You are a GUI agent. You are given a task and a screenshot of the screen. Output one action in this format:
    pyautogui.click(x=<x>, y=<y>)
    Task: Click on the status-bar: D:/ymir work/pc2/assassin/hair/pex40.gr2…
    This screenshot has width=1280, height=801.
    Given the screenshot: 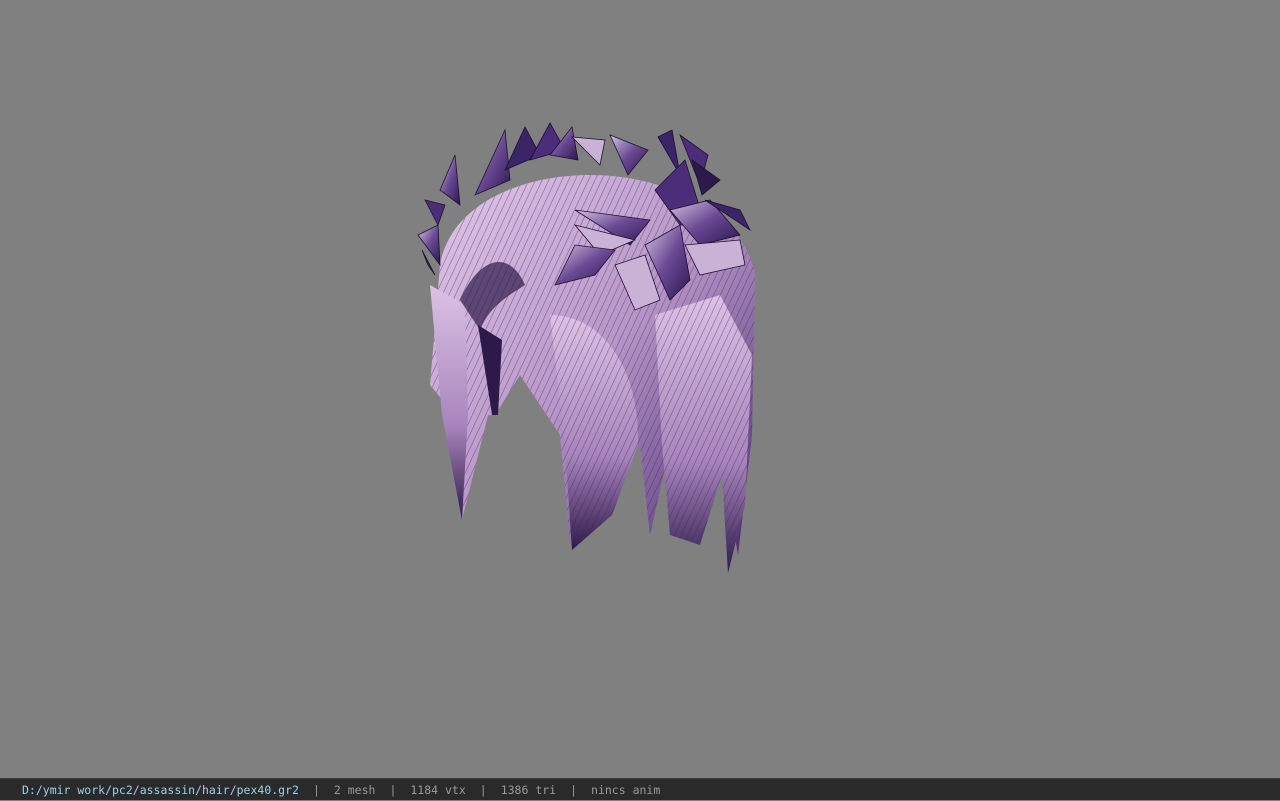 What is the action you would take?
    pyautogui.click(x=640, y=789)
    